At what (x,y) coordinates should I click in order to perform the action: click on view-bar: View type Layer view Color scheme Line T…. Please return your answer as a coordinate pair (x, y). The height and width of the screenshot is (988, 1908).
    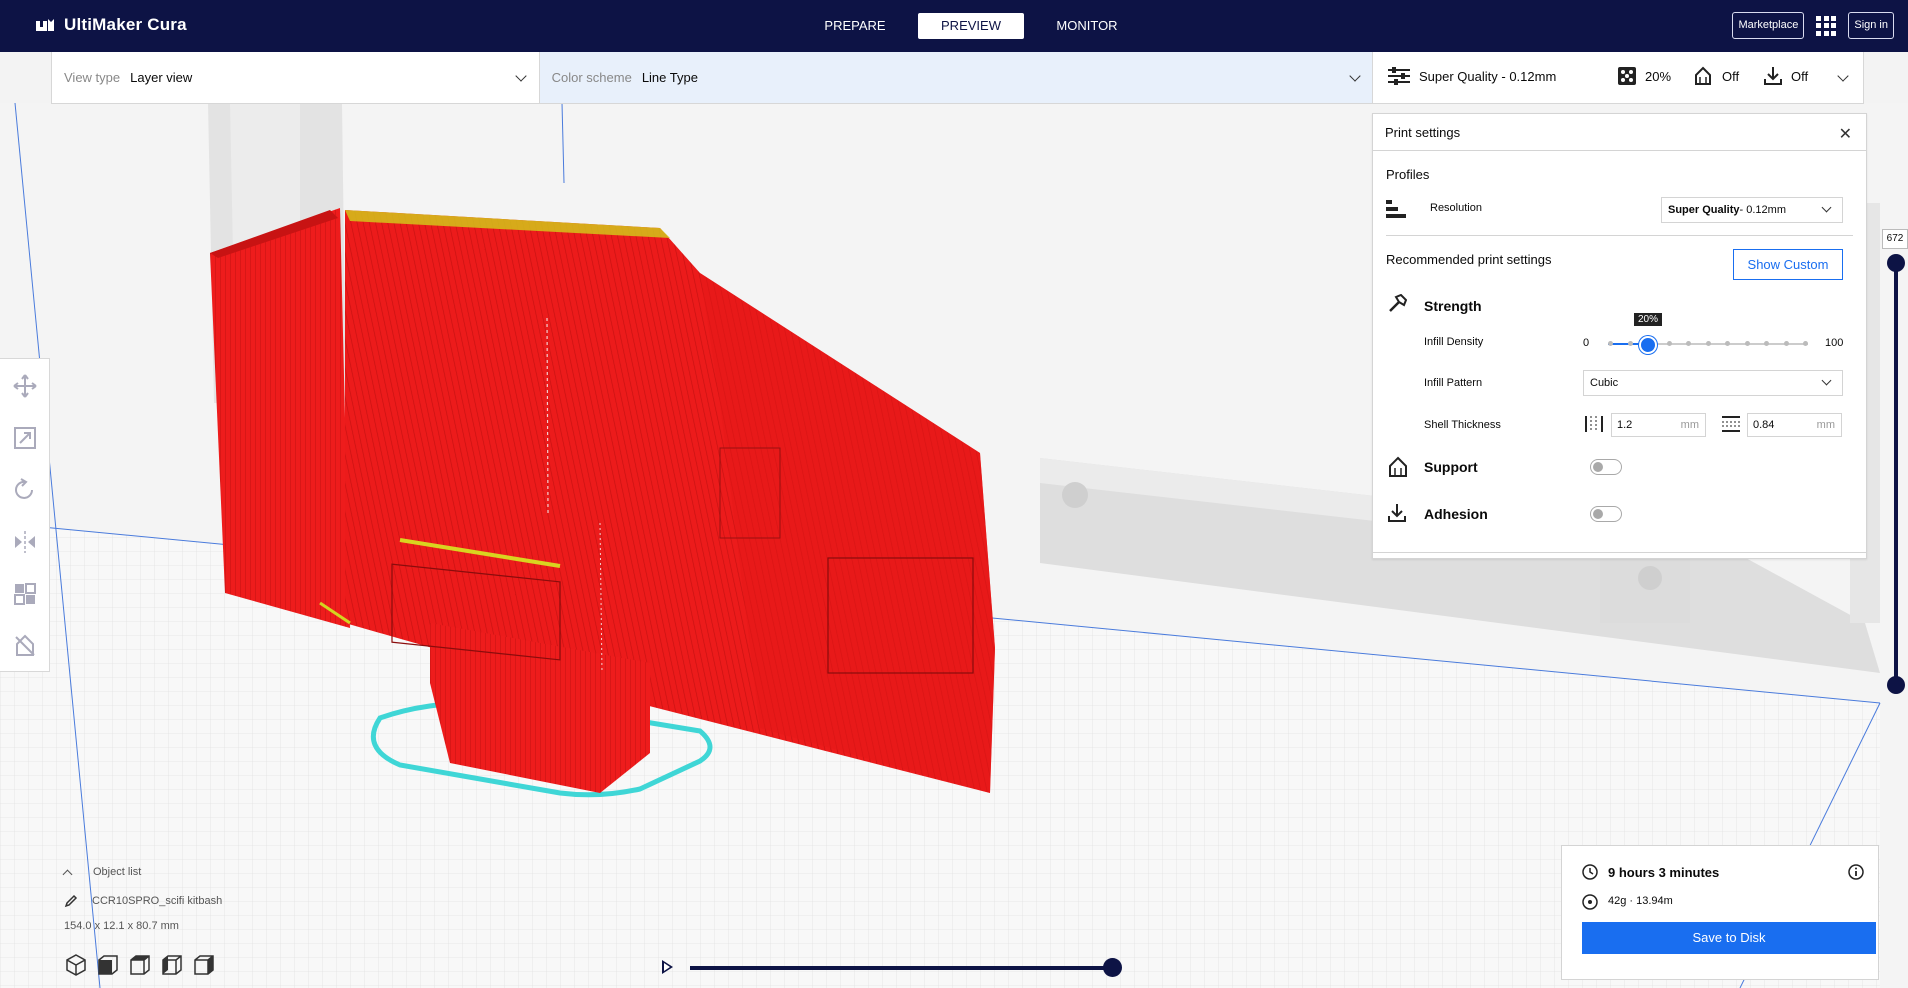
    Looking at the image, I should click on (712, 78).